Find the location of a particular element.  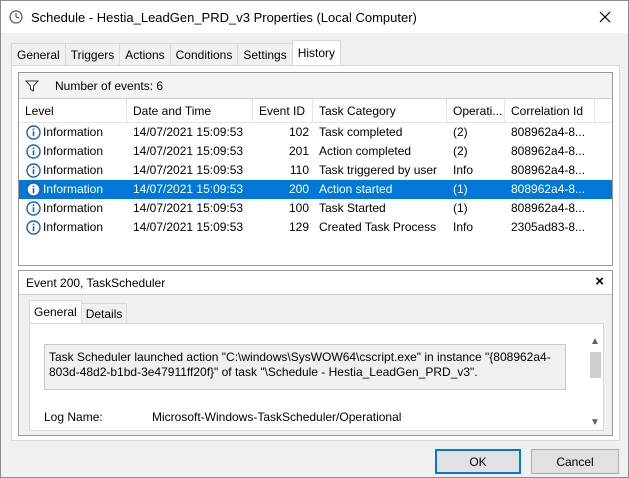

detail-tab-strip: General Details is located at coordinates (78, 311).